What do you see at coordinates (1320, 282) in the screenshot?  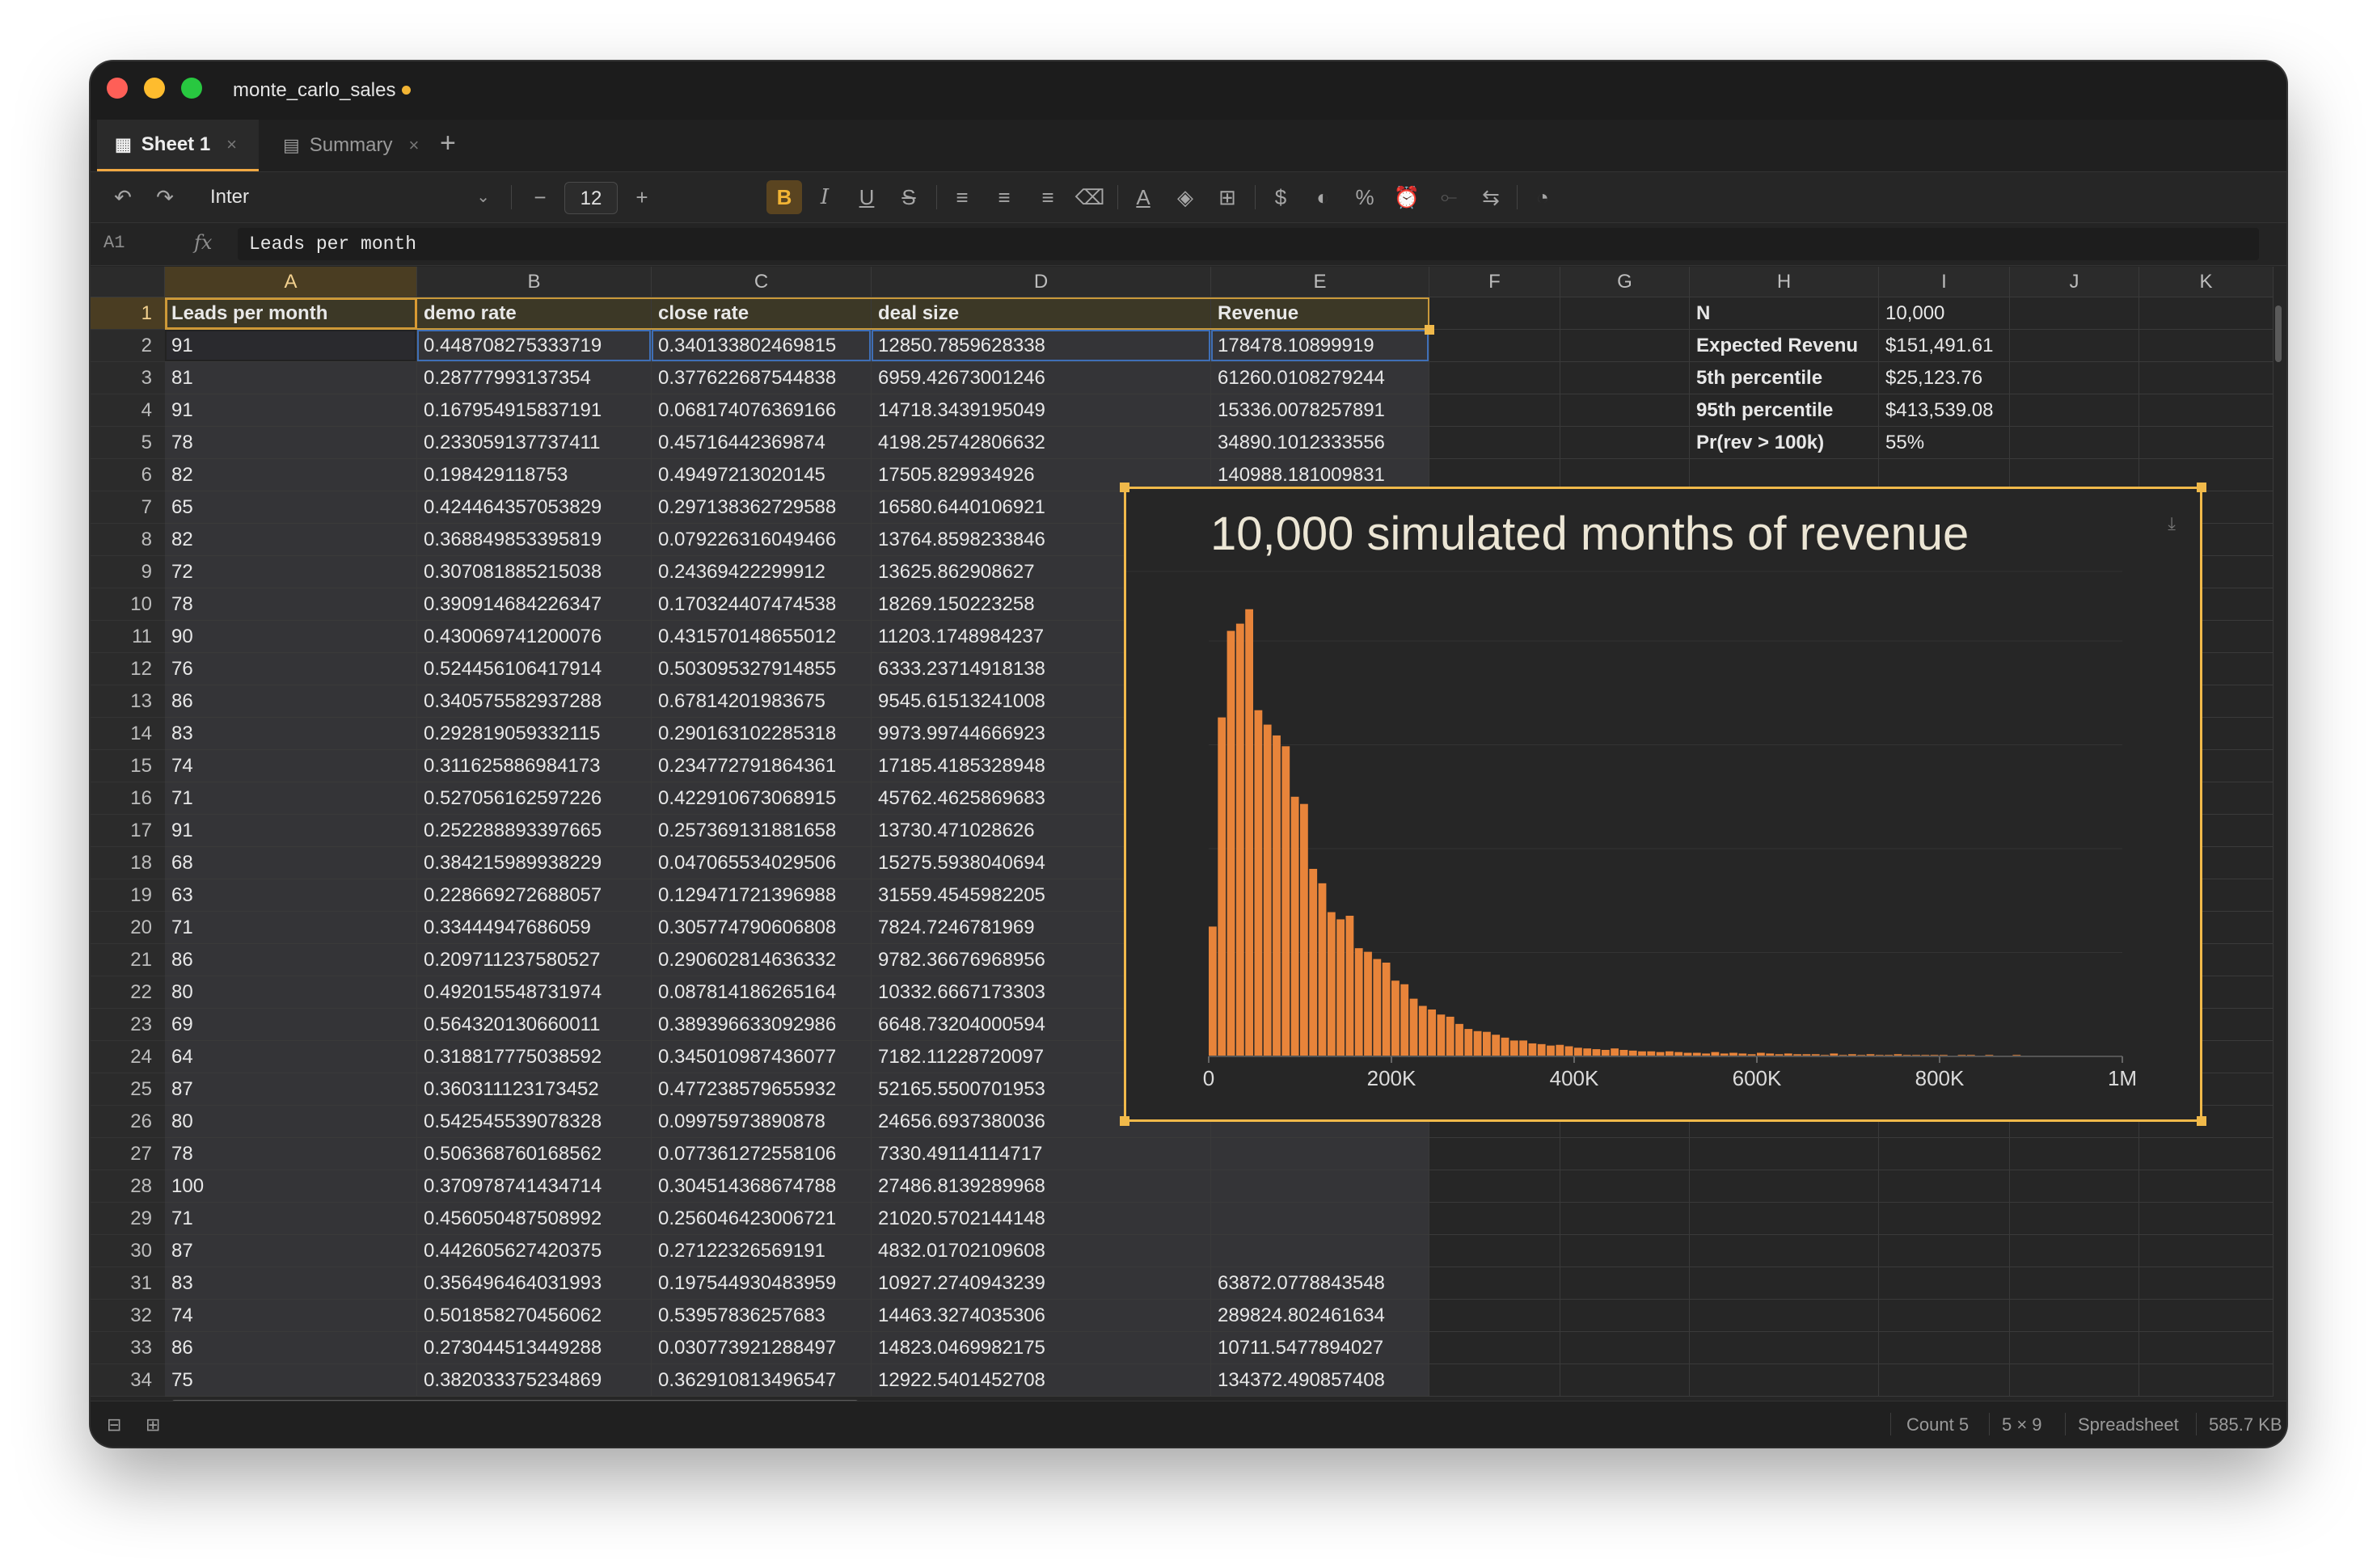 I see `column-header-e: E` at bounding box center [1320, 282].